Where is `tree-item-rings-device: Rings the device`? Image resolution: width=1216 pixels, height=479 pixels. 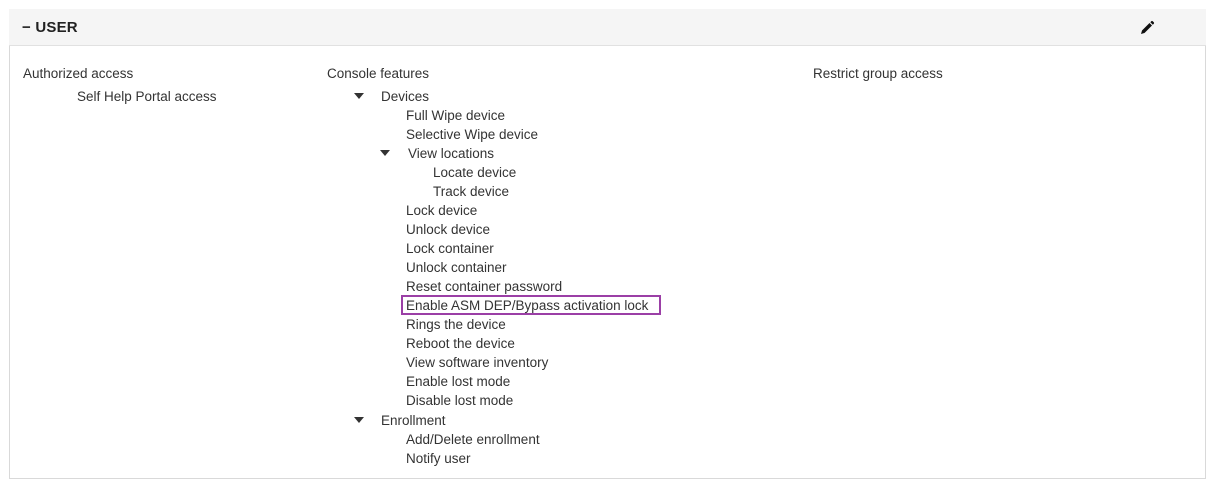
tree-item-rings-device: Rings the device is located at coordinates (456, 324).